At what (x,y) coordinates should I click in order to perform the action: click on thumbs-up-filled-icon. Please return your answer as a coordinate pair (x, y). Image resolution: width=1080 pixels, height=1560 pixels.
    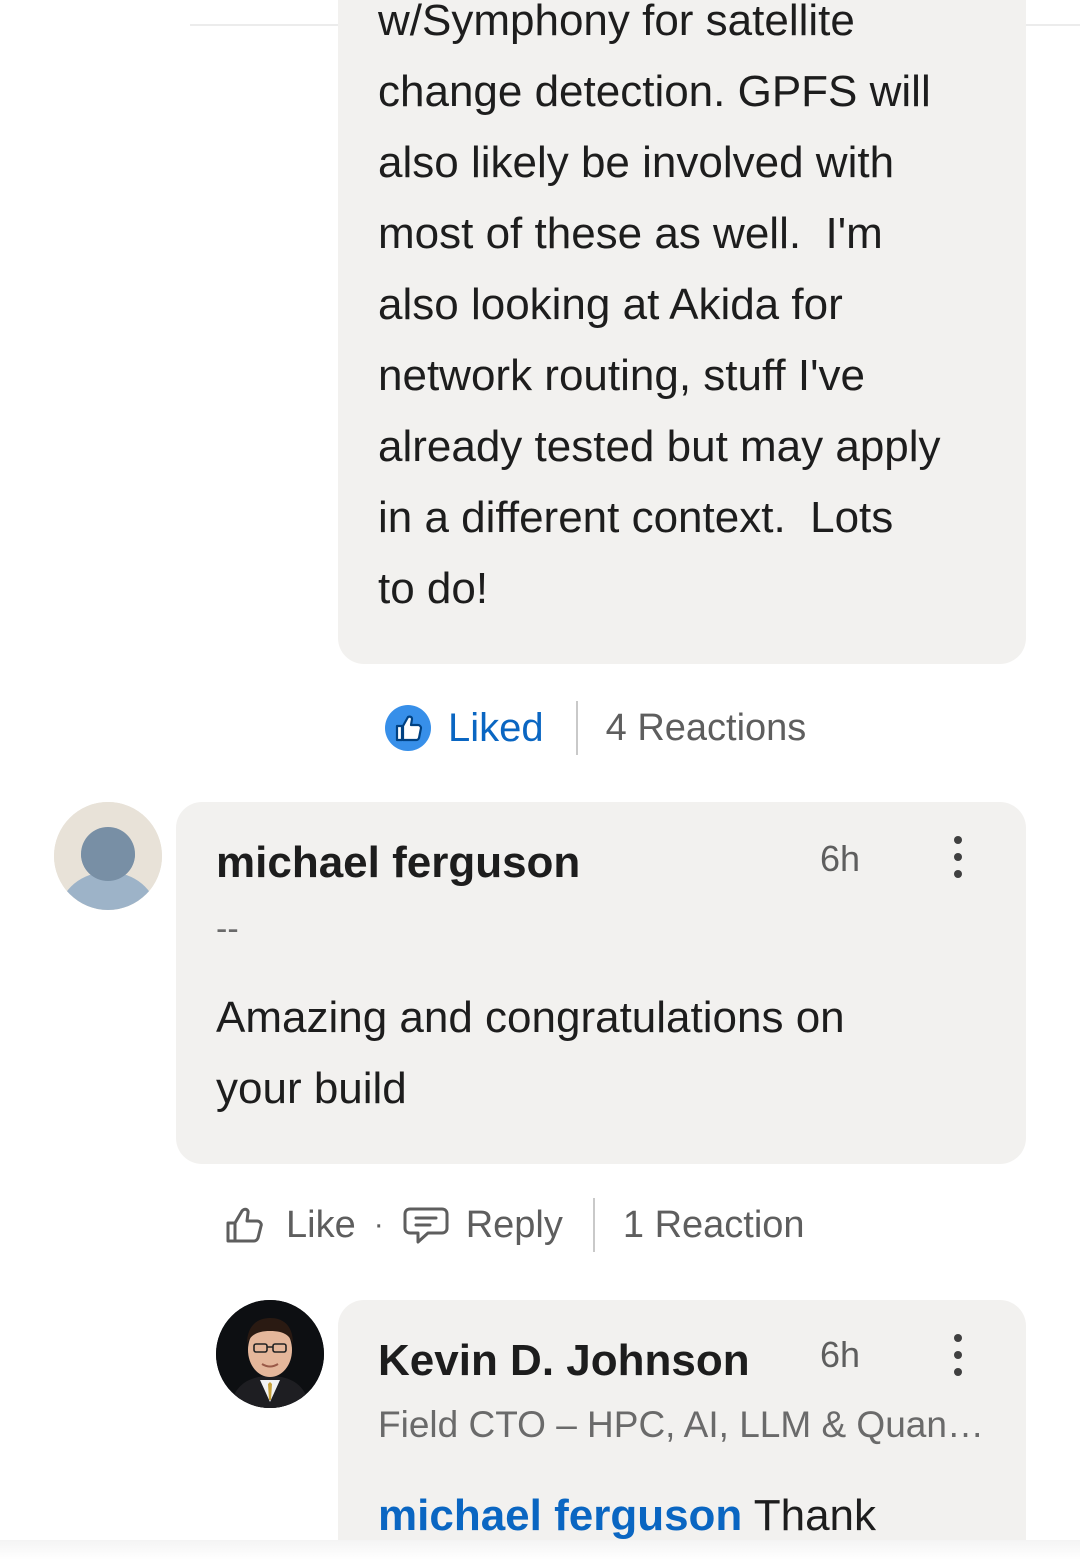
    Looking at the image, I should click on (408, 728).